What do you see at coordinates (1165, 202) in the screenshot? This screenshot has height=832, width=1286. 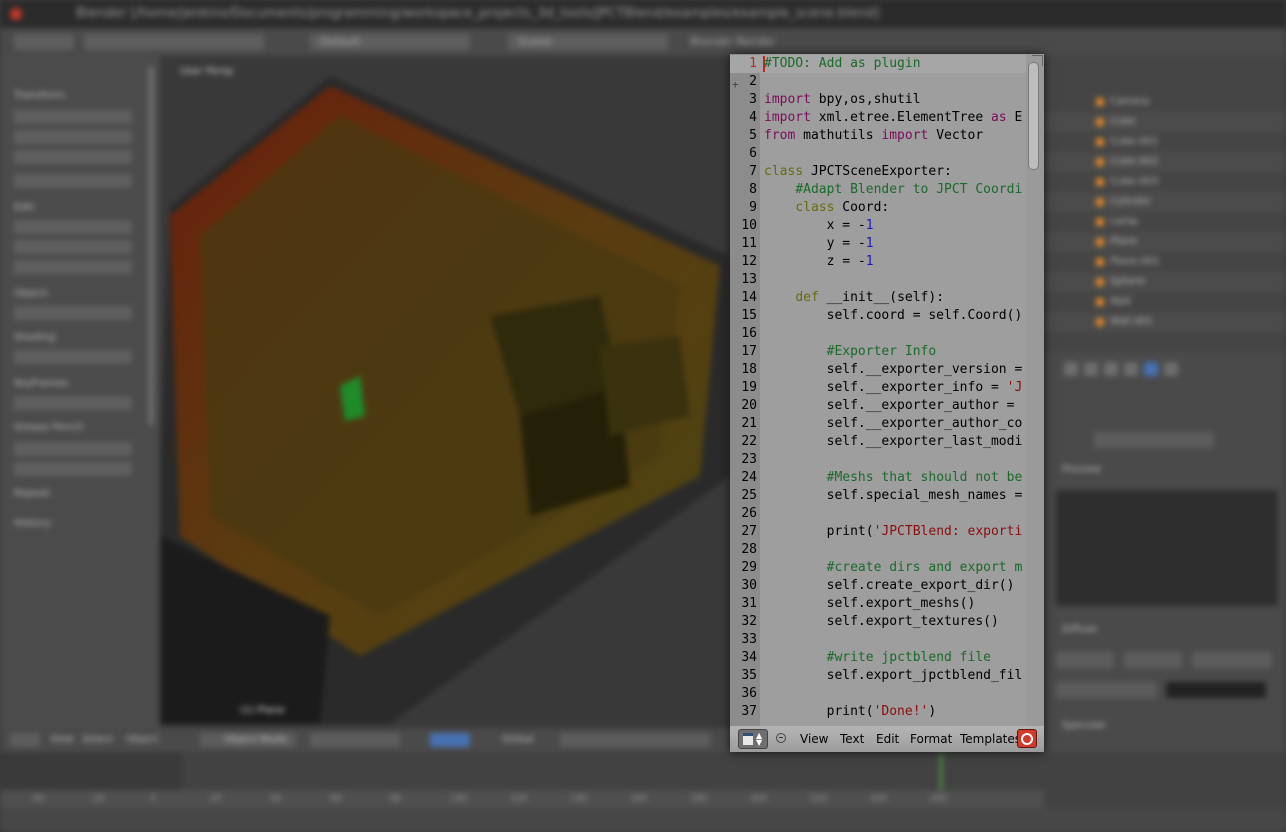 I see `outliner-row: Cylinder` at bounding box center [1165, 202].